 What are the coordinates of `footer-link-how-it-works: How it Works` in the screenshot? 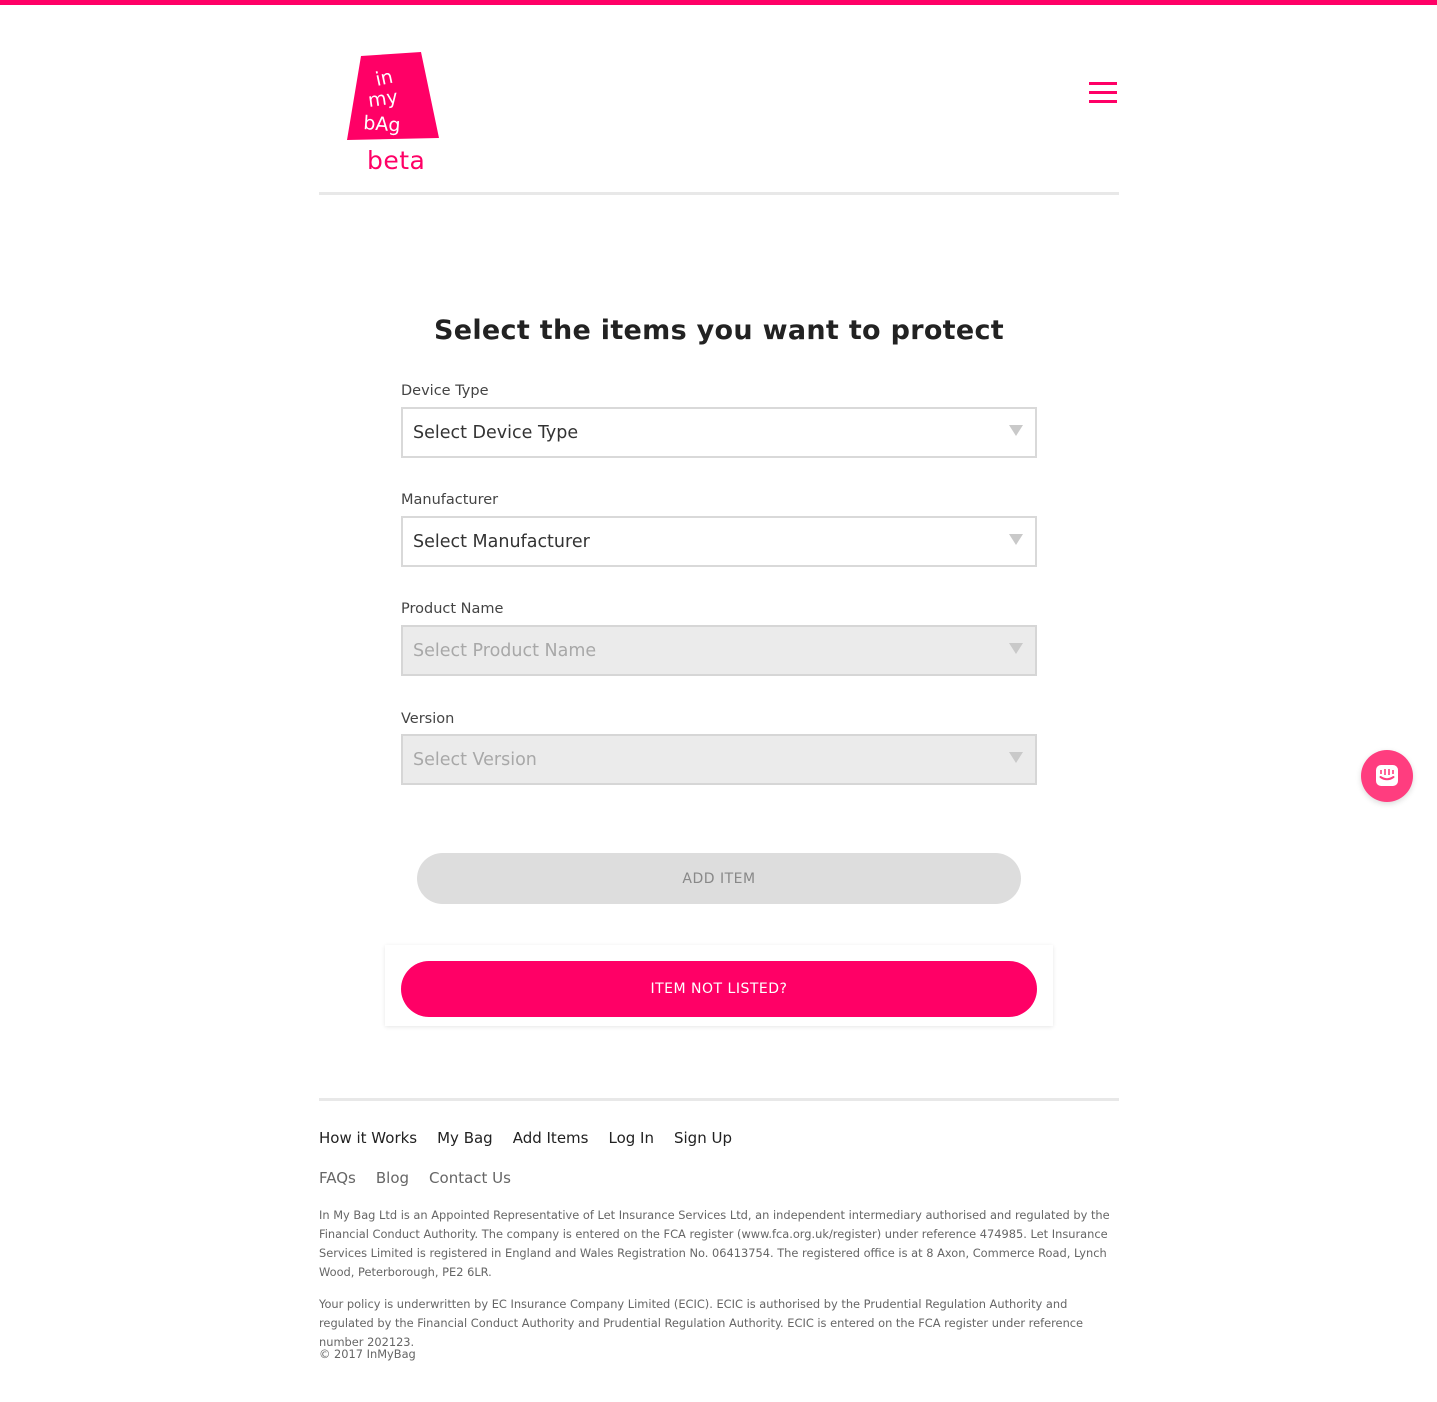 It's located at (368, 1138).